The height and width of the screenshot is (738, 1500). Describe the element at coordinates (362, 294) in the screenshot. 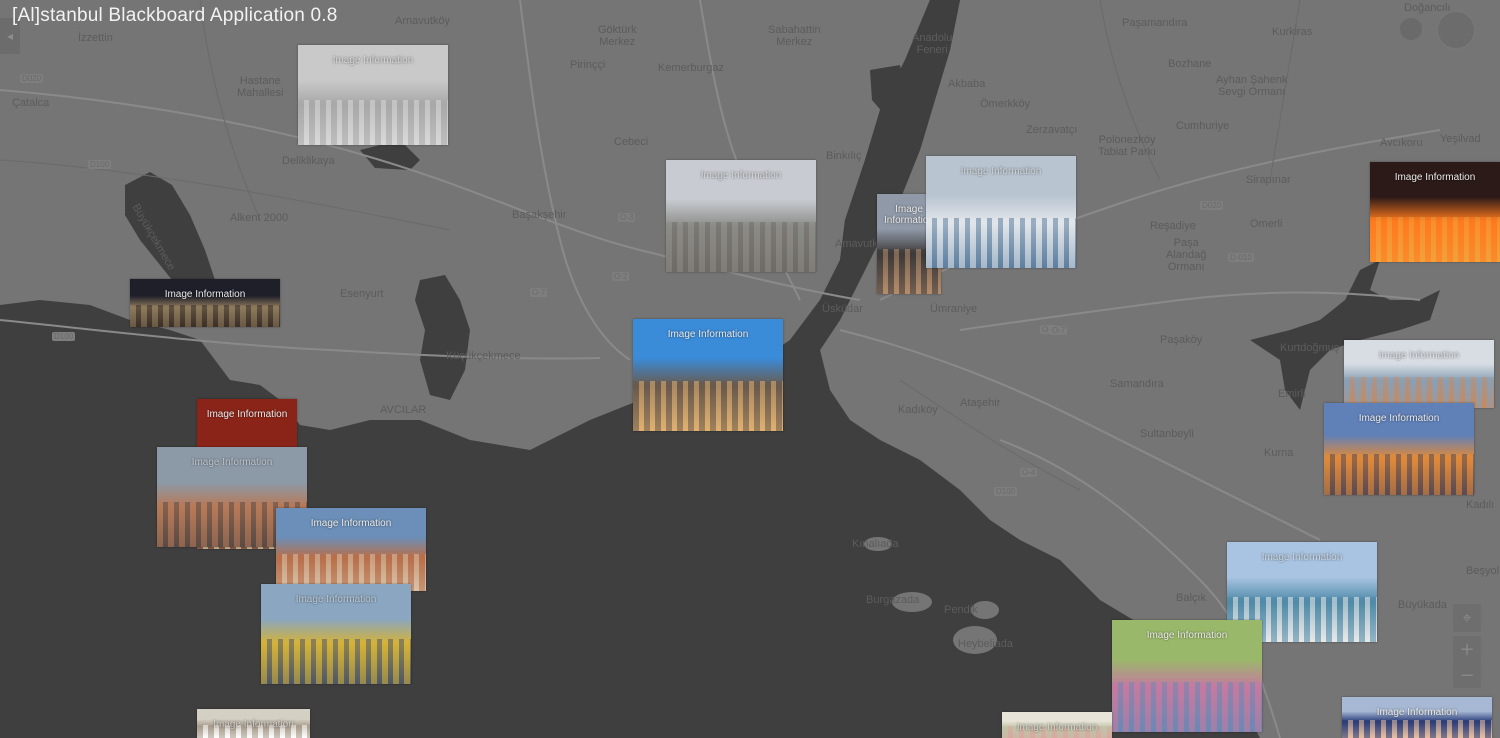

I see `place-label: Esenyurt` at that location.